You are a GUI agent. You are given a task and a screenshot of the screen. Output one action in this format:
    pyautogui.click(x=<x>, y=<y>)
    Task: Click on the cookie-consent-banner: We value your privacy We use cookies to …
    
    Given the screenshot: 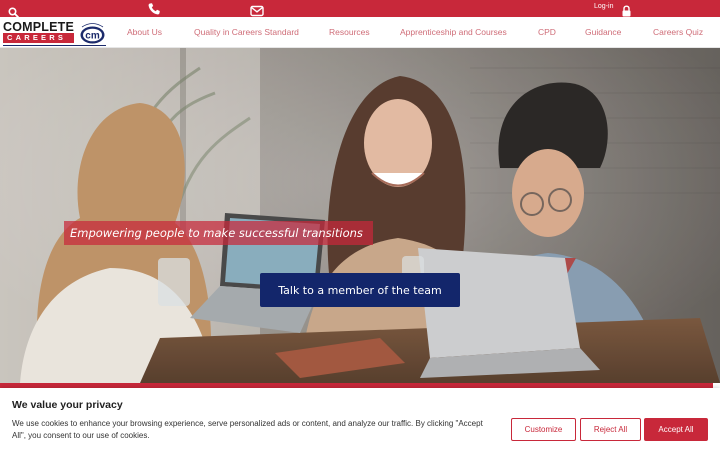 What is the action you would take?
    pyautogui.click(x=360, y=419)
    